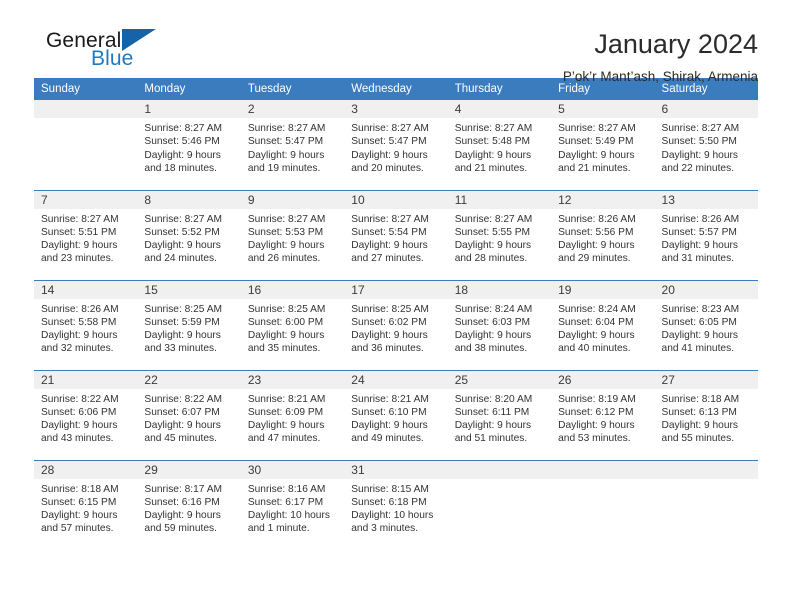  I want to click on sunrise-text: Sunrise: 8:20 AM, so click(493, 399).